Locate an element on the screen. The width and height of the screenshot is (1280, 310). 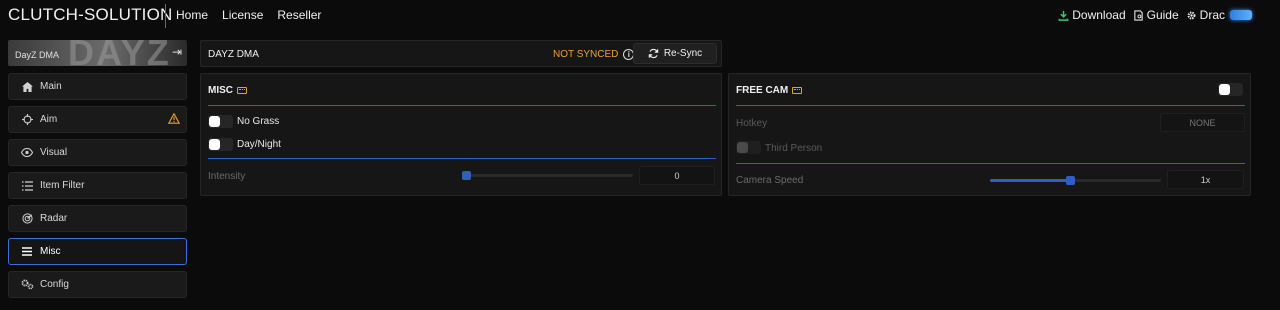
third-person-toggle is located at coordinates (748, 147).